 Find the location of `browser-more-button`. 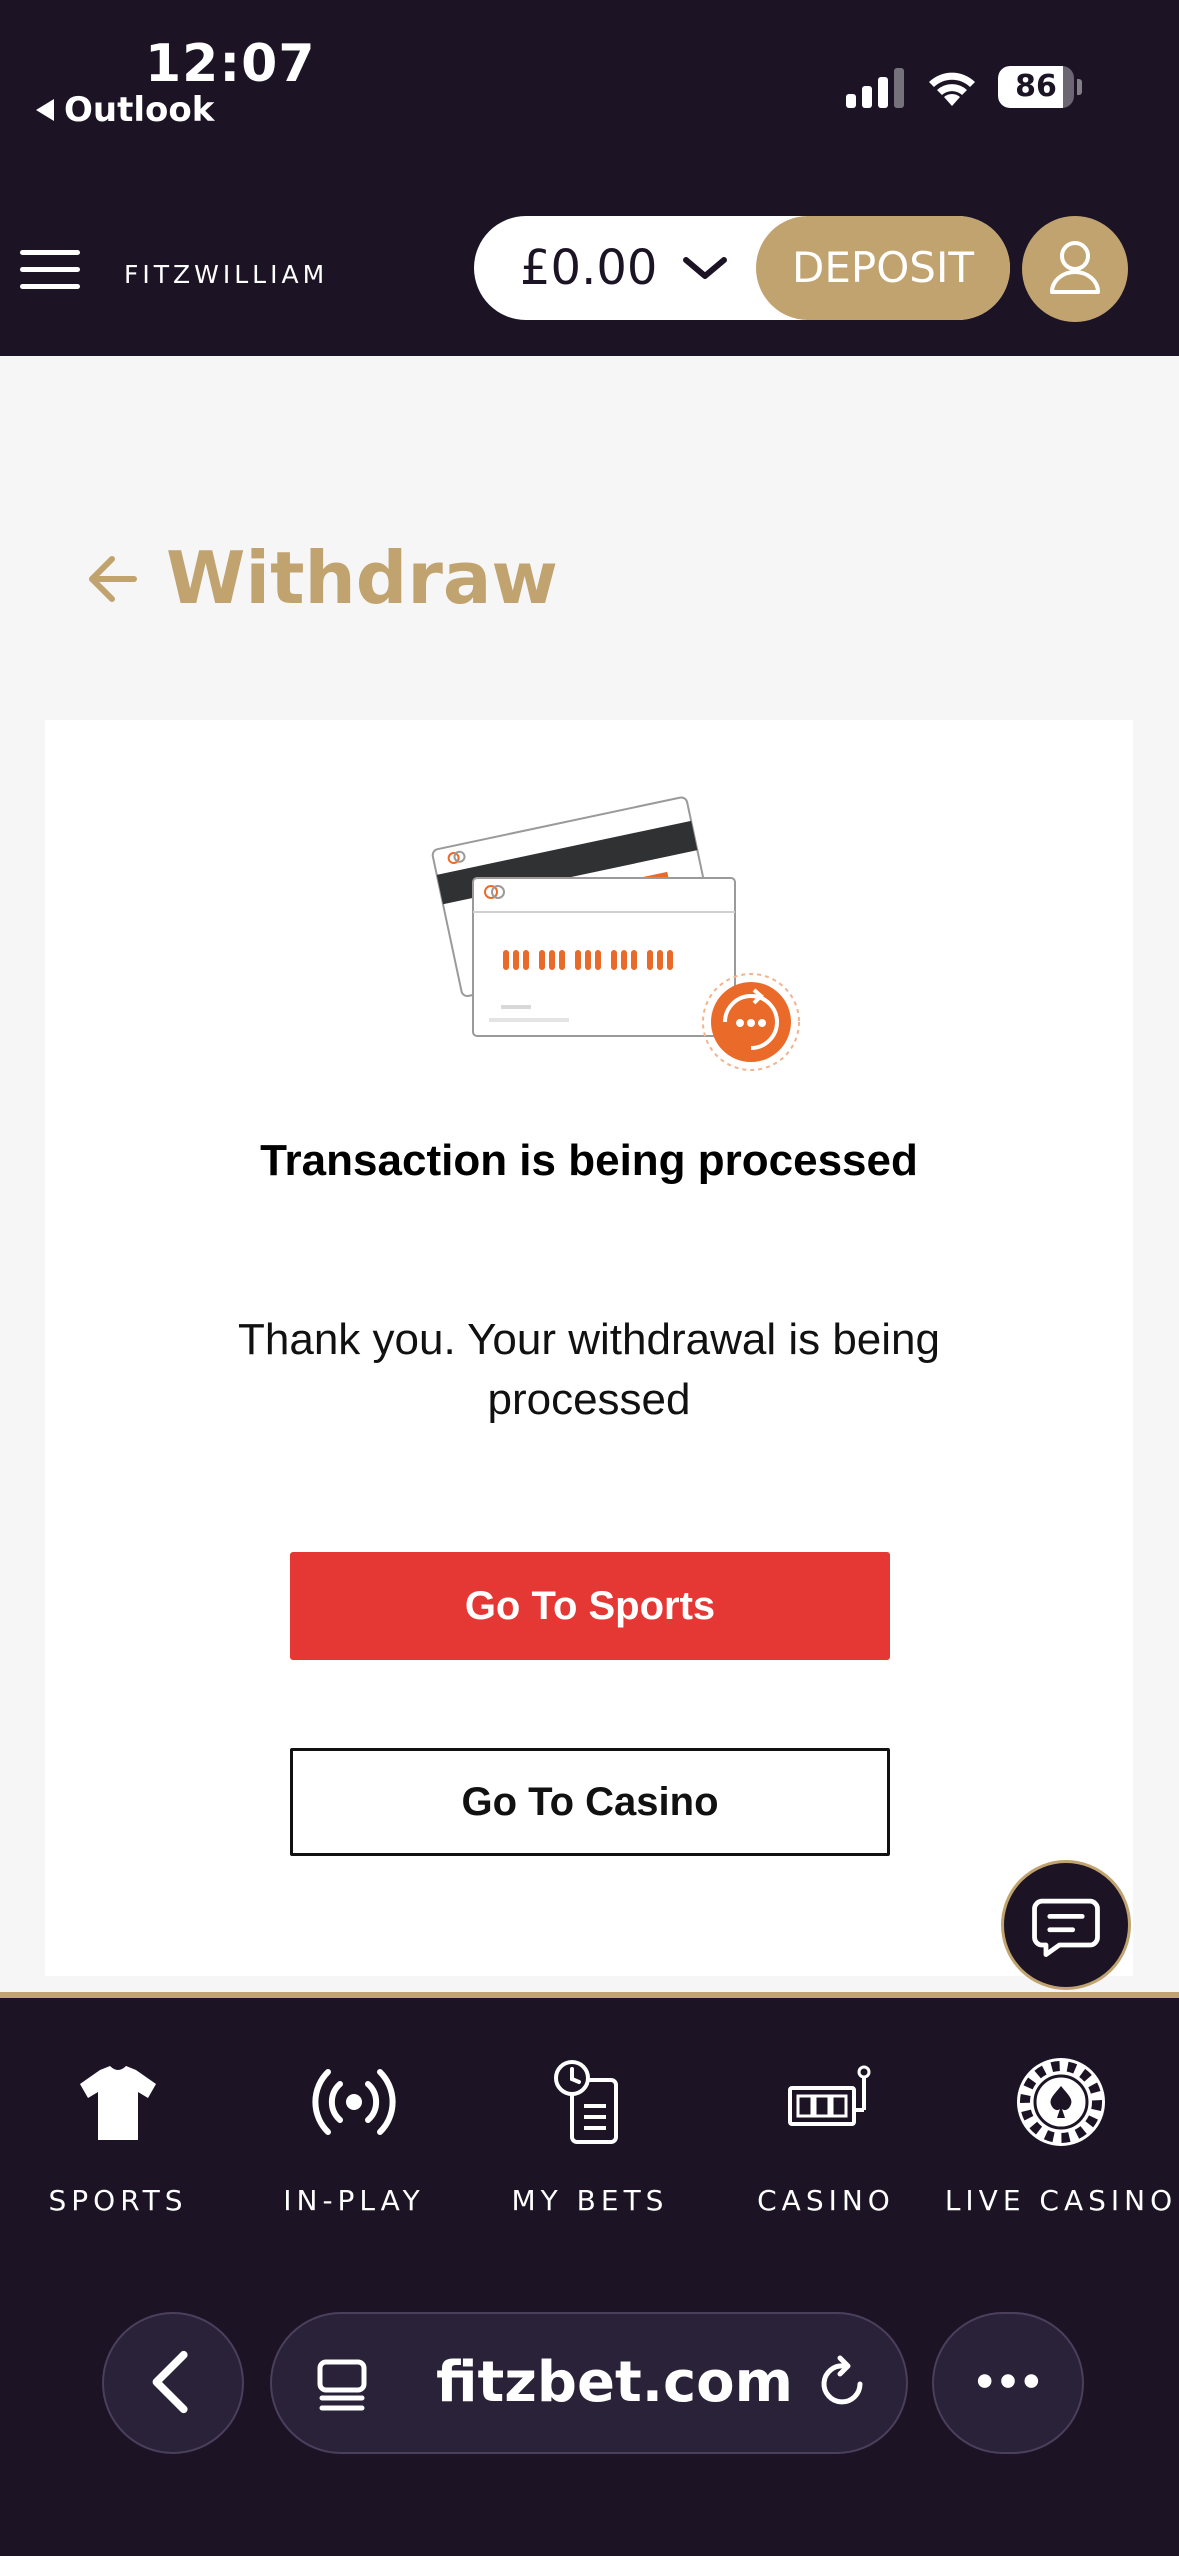

browser-more-button is located at coordinates (1008, 2383).